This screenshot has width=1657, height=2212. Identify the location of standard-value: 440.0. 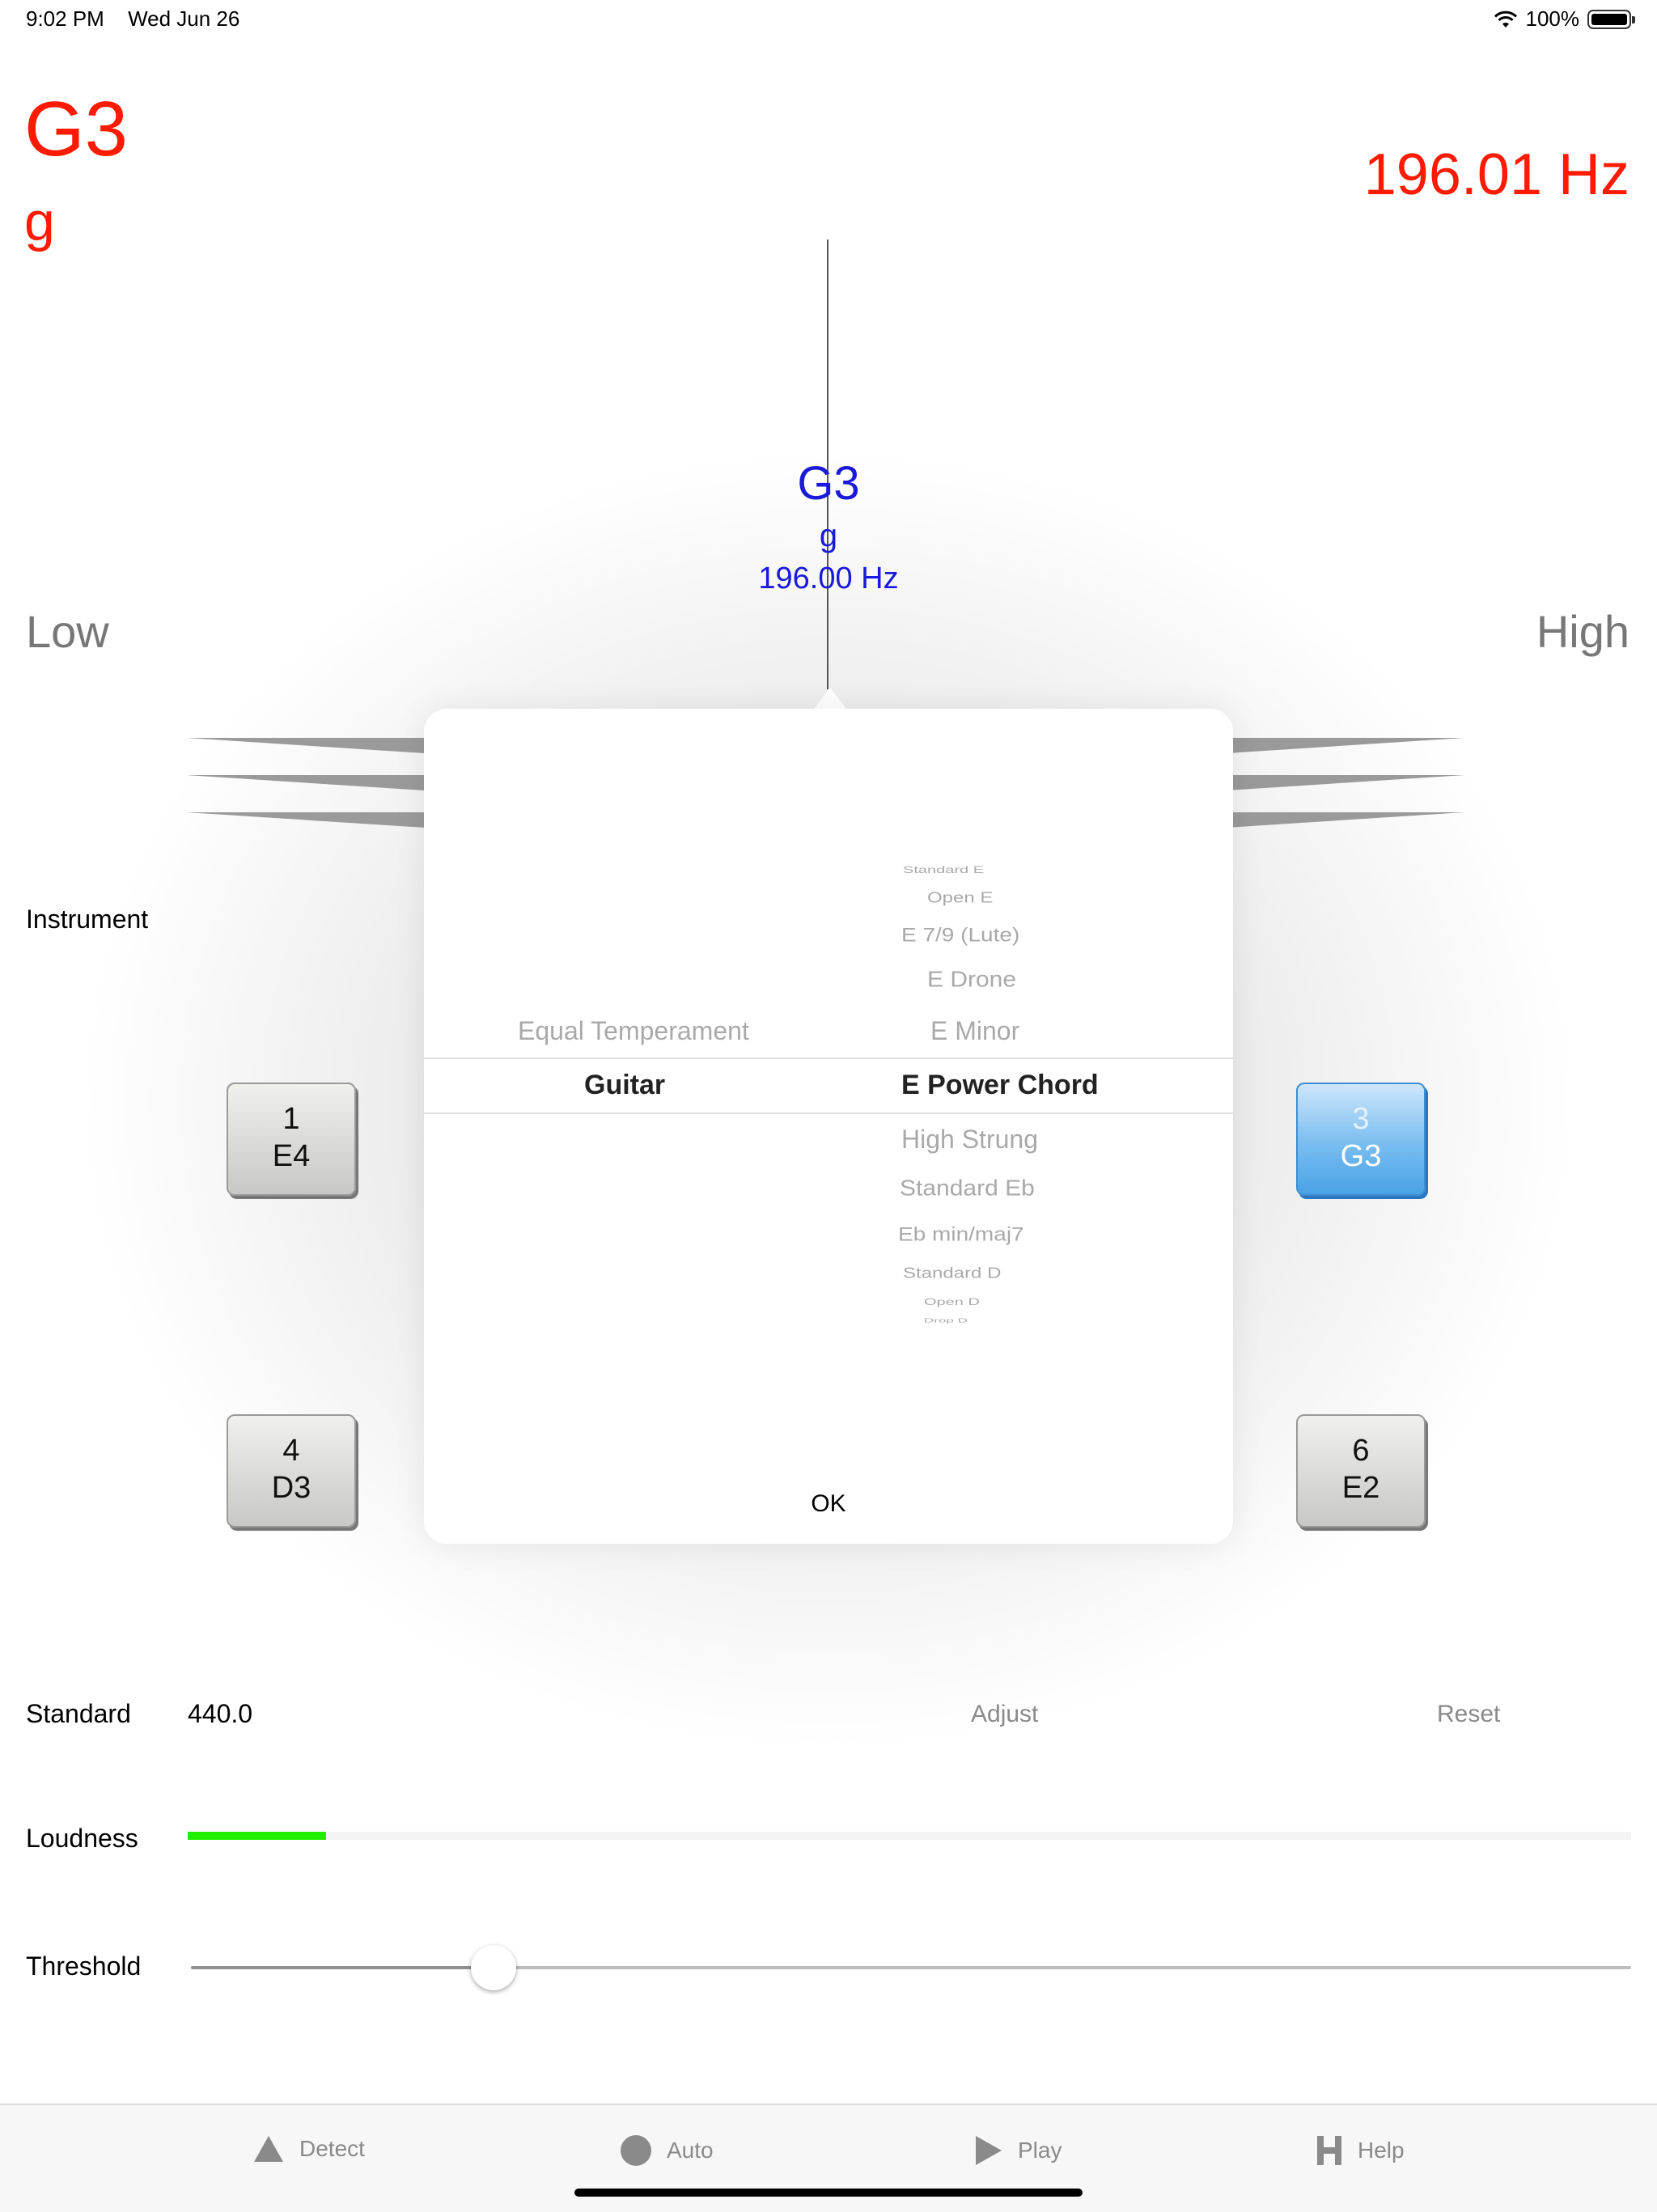
(220, 1713).